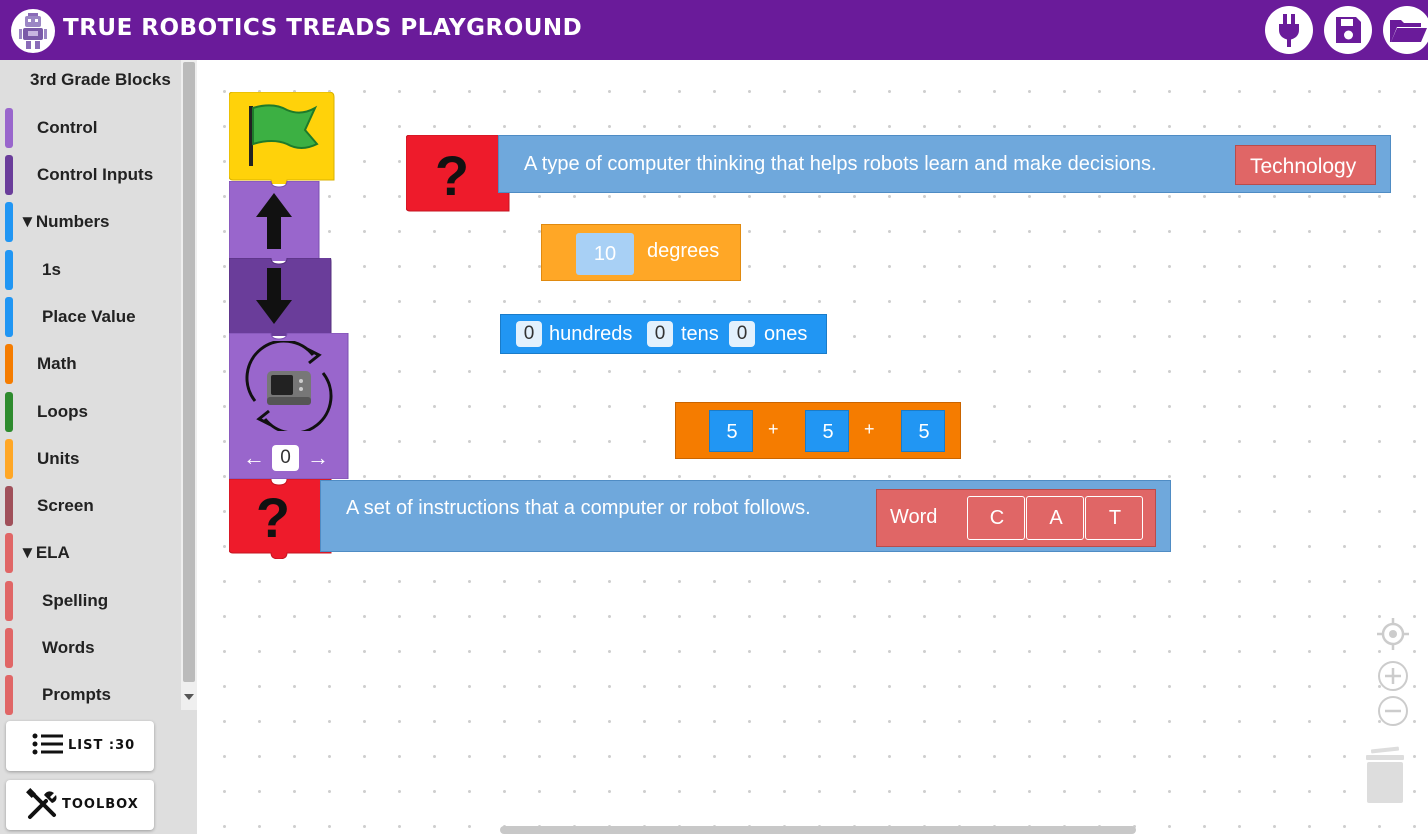  I want to click on scrollbar-thumb, so click(189, 372).